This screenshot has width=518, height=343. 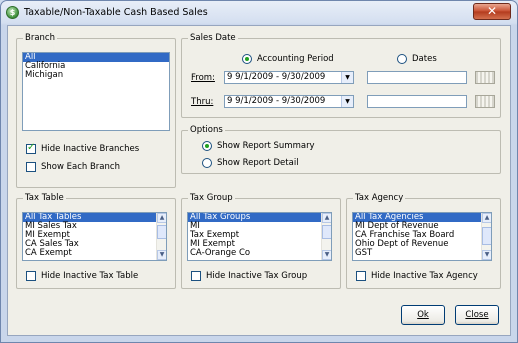 I want to click on window-close-button: ✕, so click(x=492, y=11).